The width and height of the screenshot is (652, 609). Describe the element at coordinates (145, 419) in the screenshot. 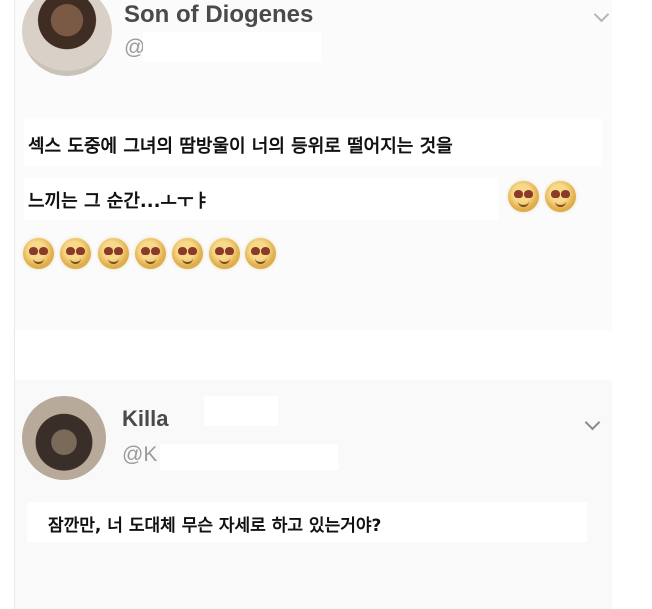

I see `display-name-2: Killa` at that location.